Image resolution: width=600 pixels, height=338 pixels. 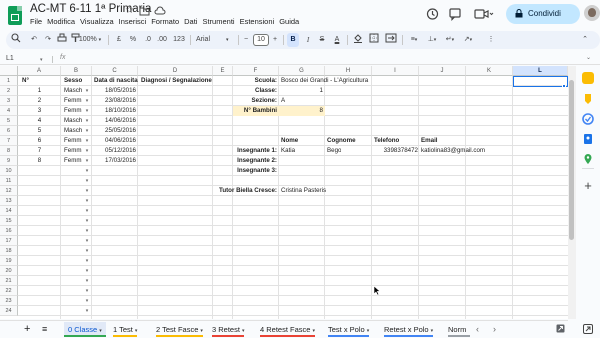 What do you see at coordinates (90, 40) in the screenshot?
I see `zoom-select: 100% ▾` at bounding box center [90, 40].